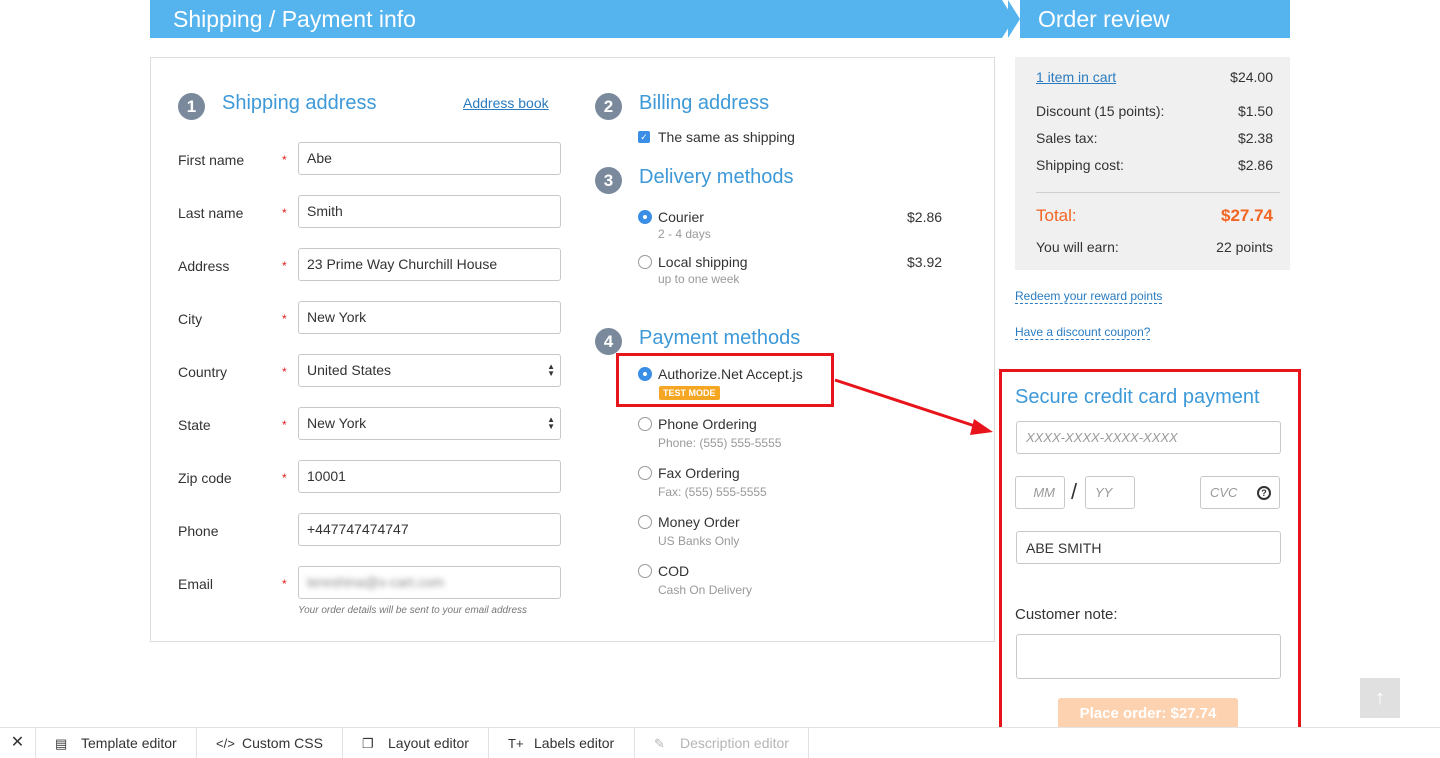 The width and height of the screenshot is (1440, 758). What do you see at coordinates (699, 541) in the screenshot?
I see `money-order-desc: US Banks Only` at bounding box center [699, 541].